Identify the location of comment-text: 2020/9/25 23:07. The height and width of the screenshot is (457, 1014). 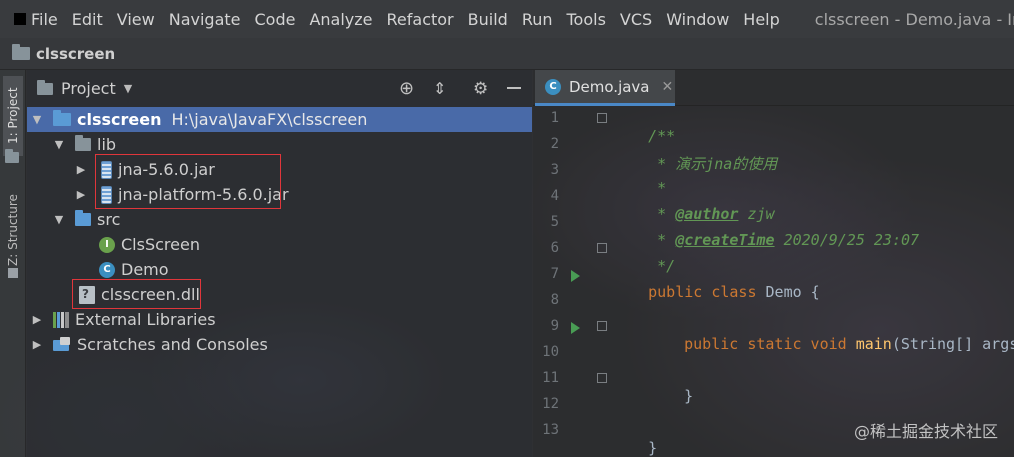
(847, 240).